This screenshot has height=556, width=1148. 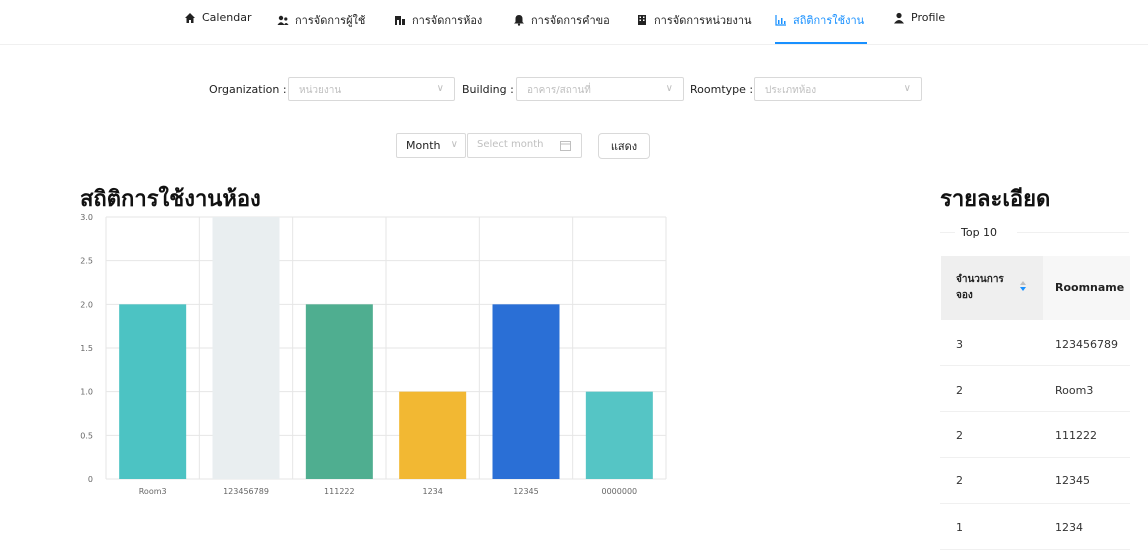 I want to click on organization-select: หน่วยงาน ∨, so click(x=371, y=89).